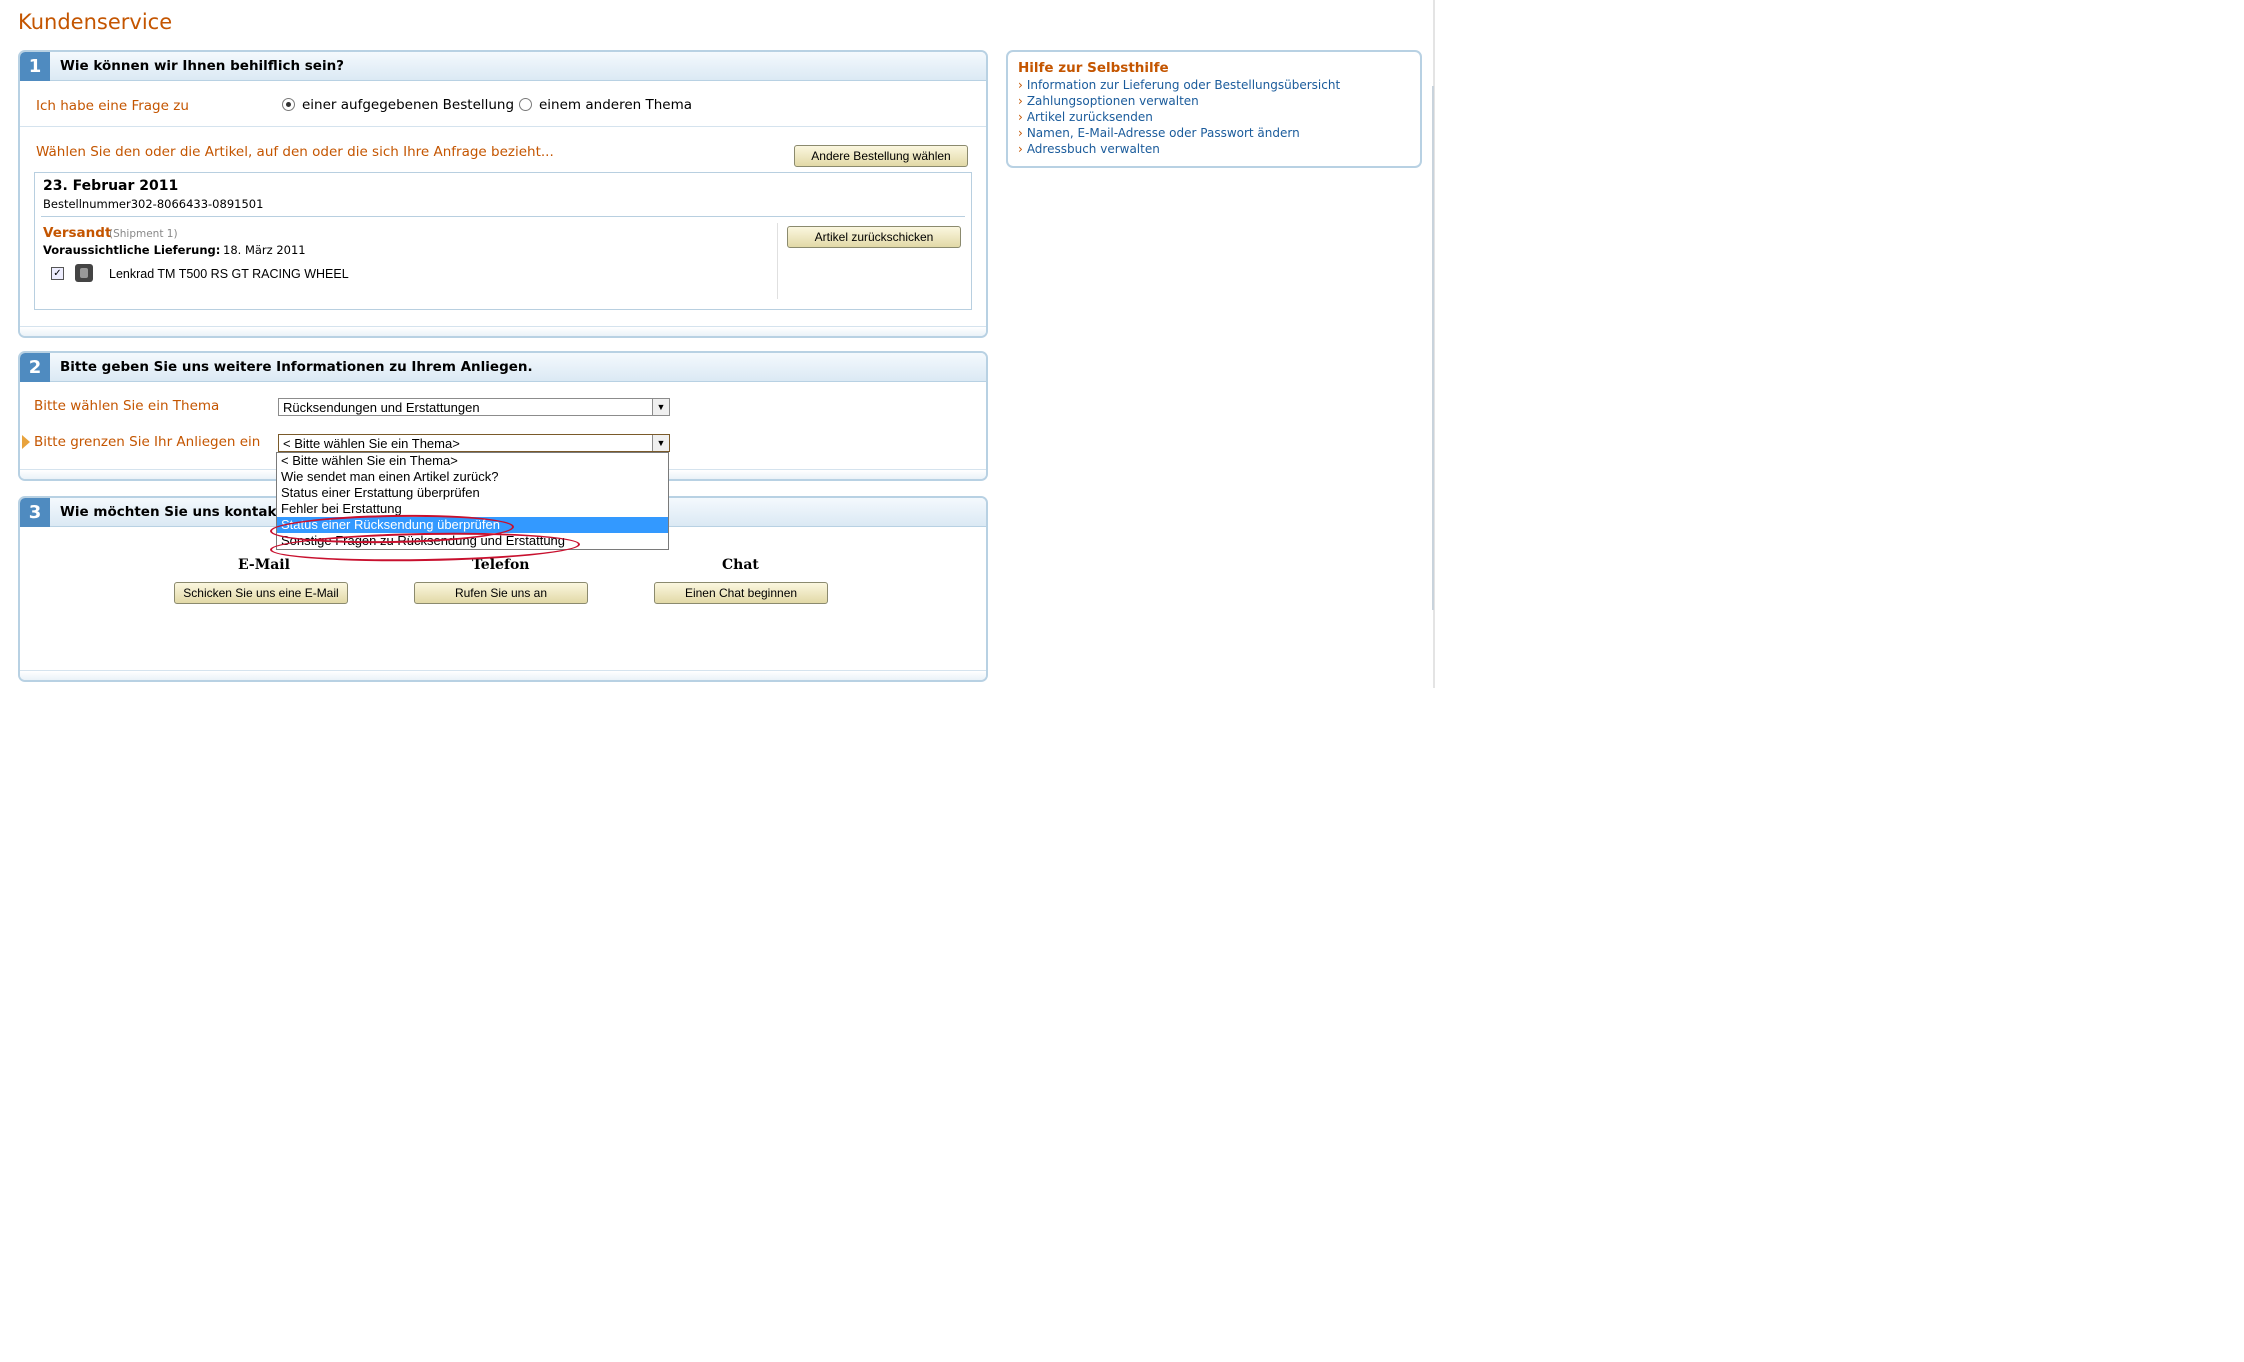  What do you see at coordinates (874, 237) in the screenshot?
I see `return-item-button: Artikel zurückschicken` at bounding box center [874, 237].